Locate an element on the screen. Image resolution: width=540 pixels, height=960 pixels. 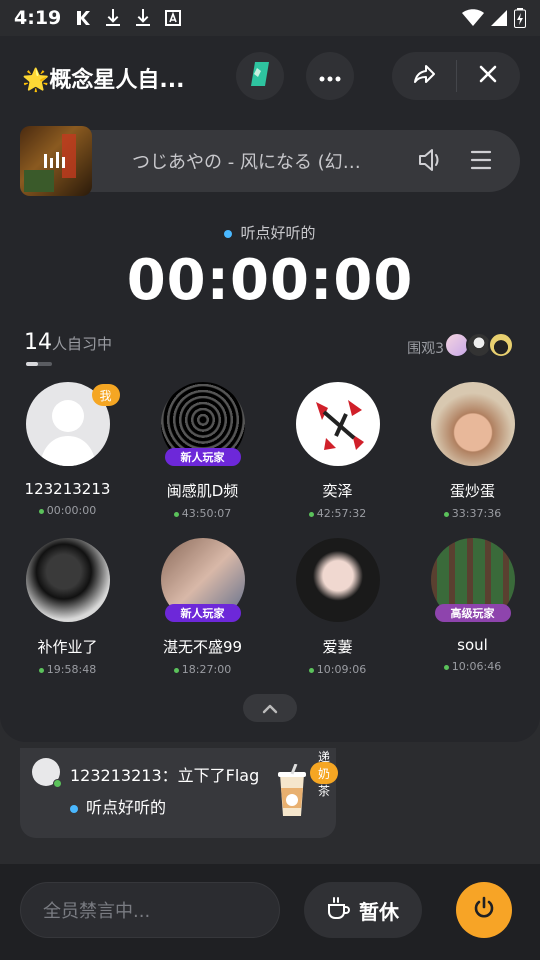
user-card: 新人玩家 湛无不盛99 18:27:00 is located at coordinates (202, 607).